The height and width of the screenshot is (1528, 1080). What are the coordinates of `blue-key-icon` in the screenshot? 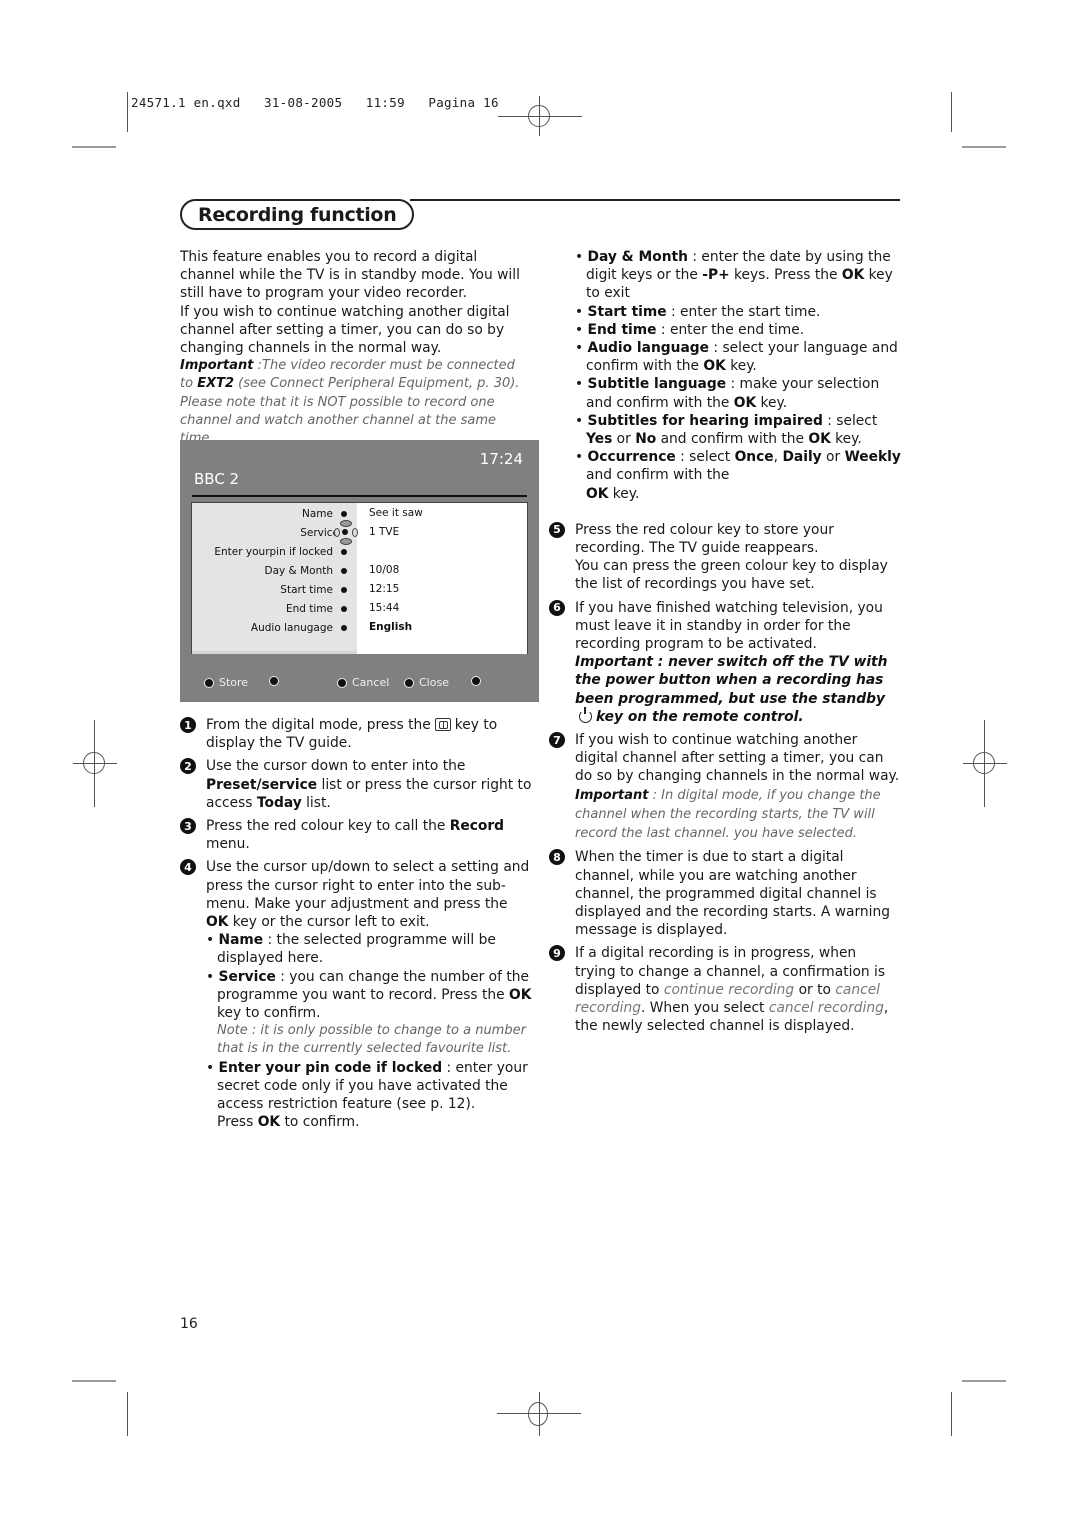 It's located at (409, 682).